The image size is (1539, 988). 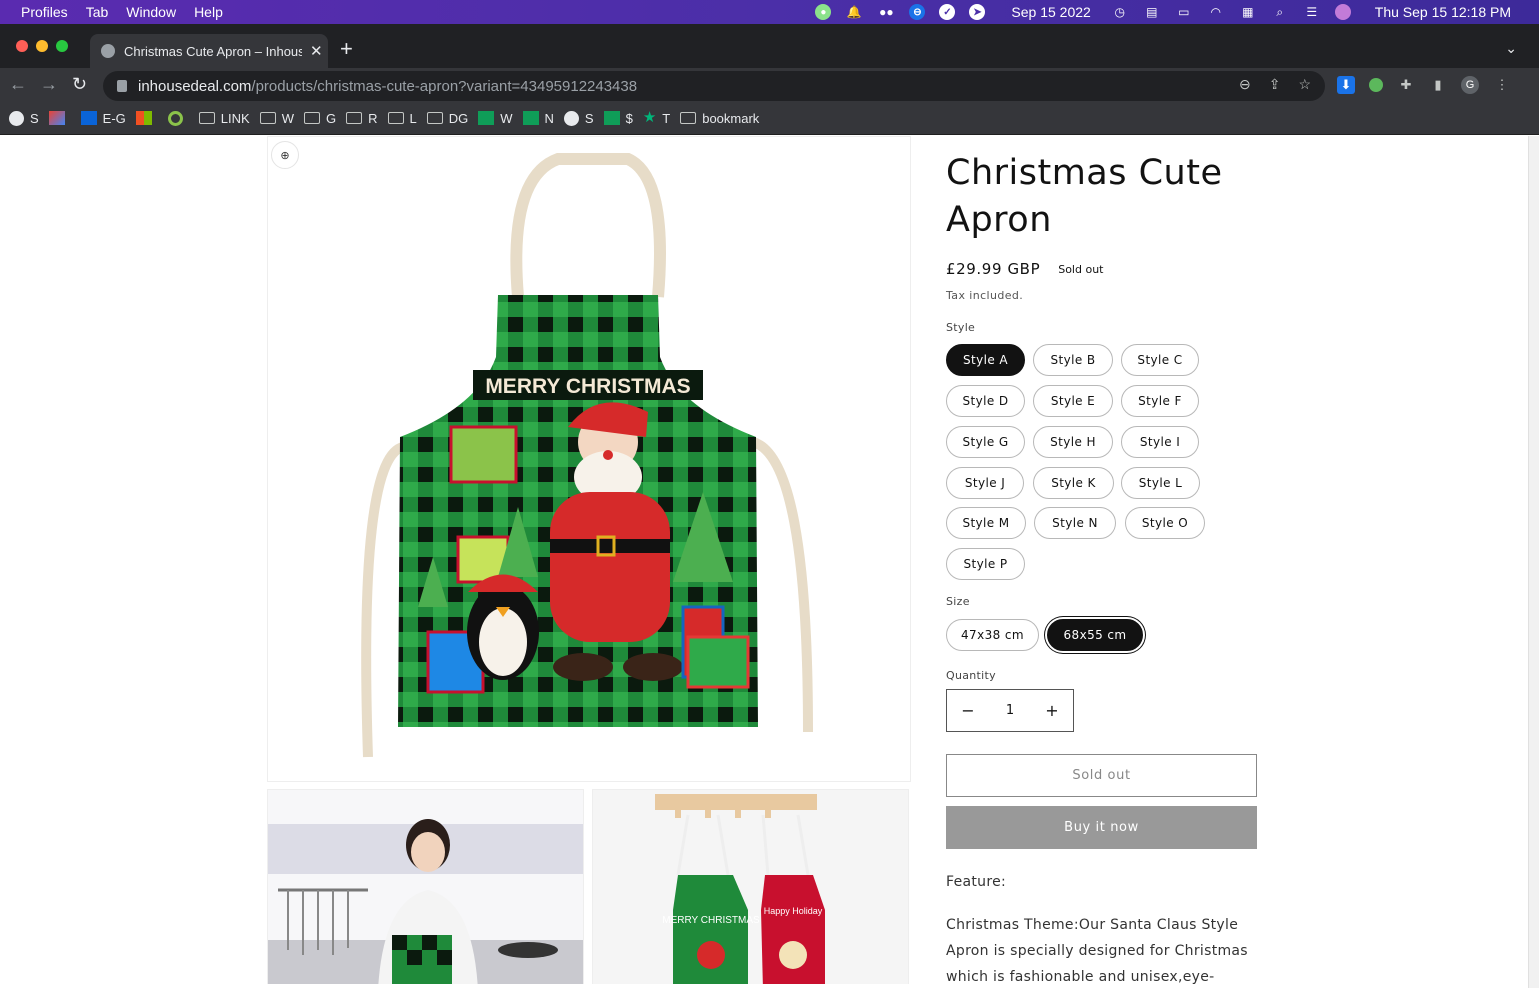 I want to click on share-icon: ⇪, so click(x=1275, y=84).